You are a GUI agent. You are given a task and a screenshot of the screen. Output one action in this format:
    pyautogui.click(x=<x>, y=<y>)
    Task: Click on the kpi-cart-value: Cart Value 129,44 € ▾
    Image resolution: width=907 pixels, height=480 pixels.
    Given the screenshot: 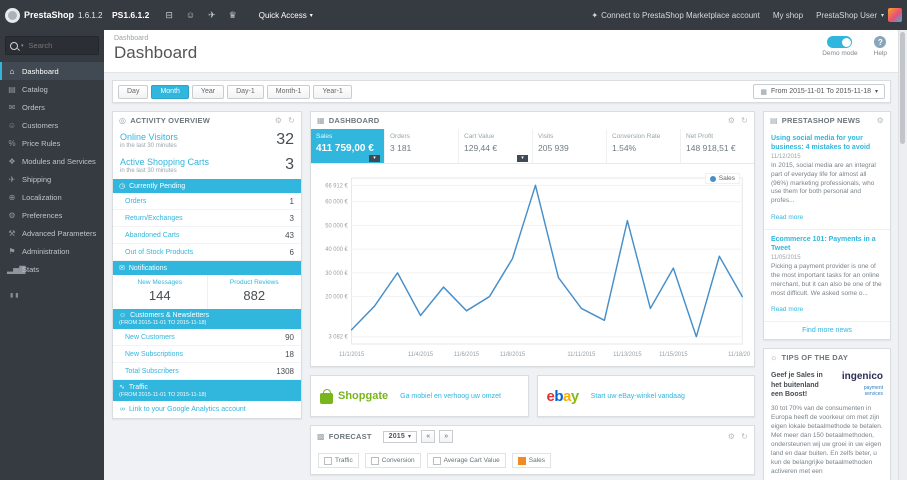 What is the action you would take?
    pyautogui.click(x=495, y=146)
    